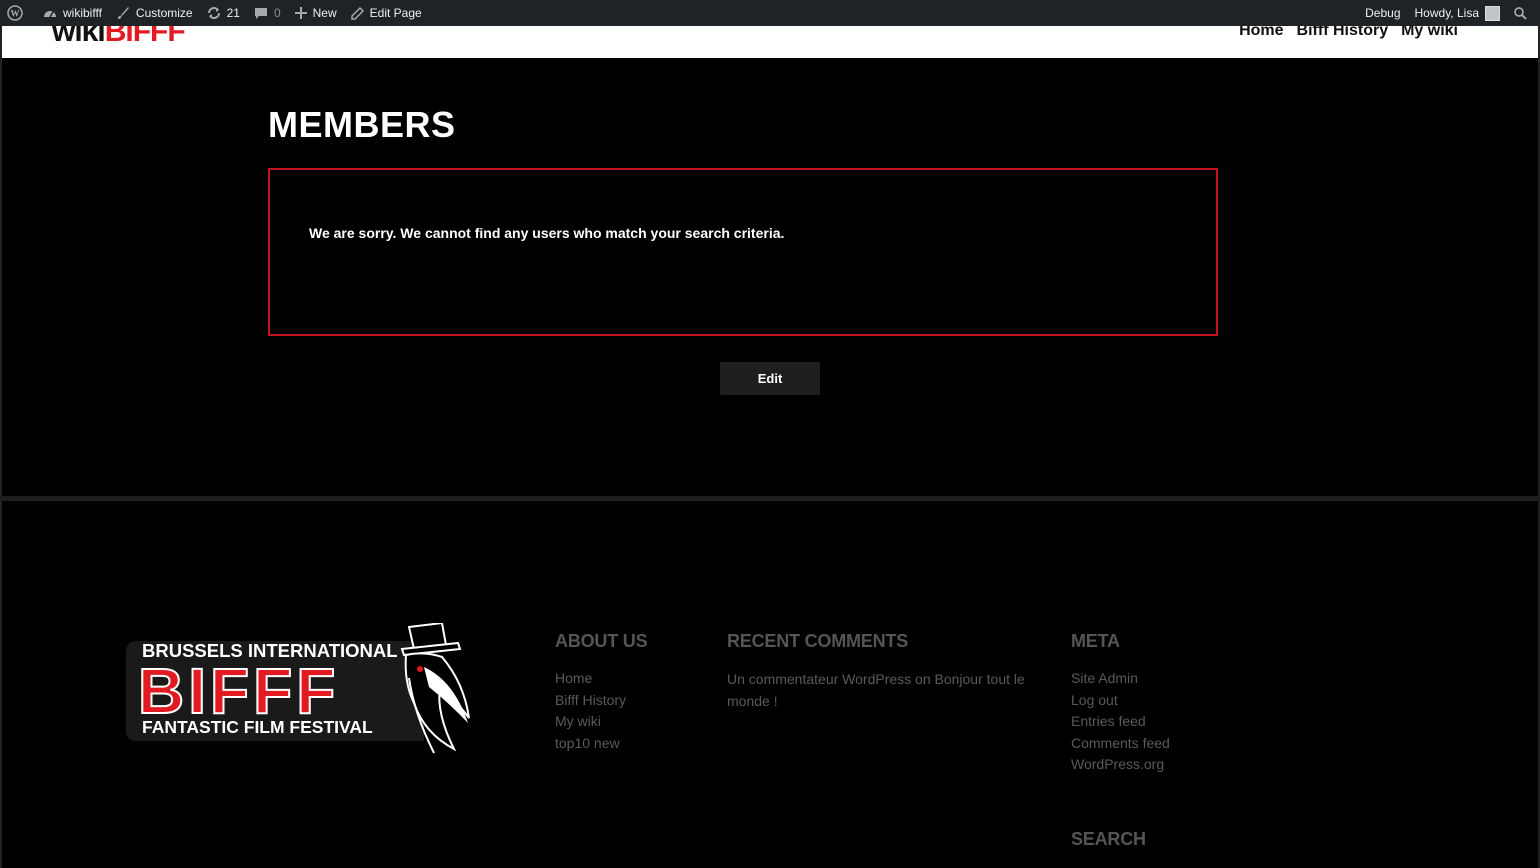 The height and width of the screenshot is (868, 1540). Describe the element at coordinates (260, 13) in the screenshot. I see `comment-icon` at that location.